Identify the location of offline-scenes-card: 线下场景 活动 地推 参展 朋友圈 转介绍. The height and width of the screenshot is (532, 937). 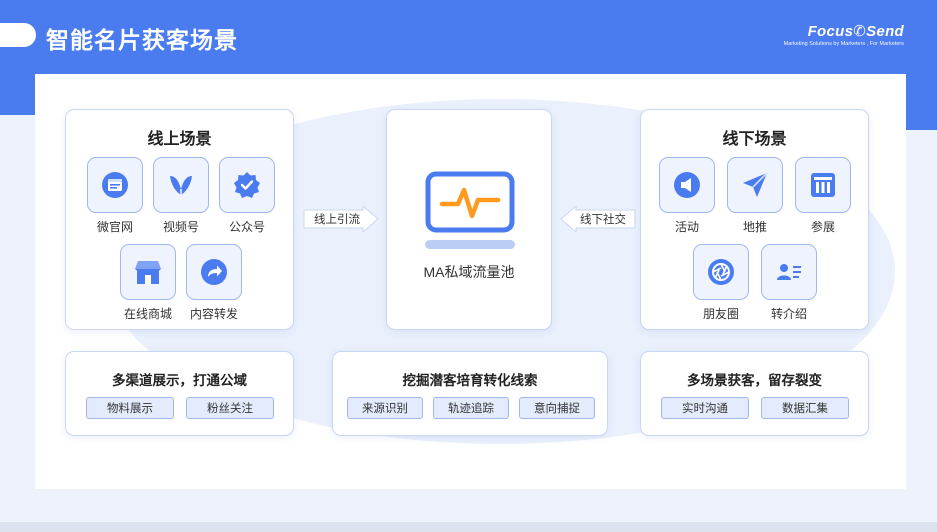
(754, 219).